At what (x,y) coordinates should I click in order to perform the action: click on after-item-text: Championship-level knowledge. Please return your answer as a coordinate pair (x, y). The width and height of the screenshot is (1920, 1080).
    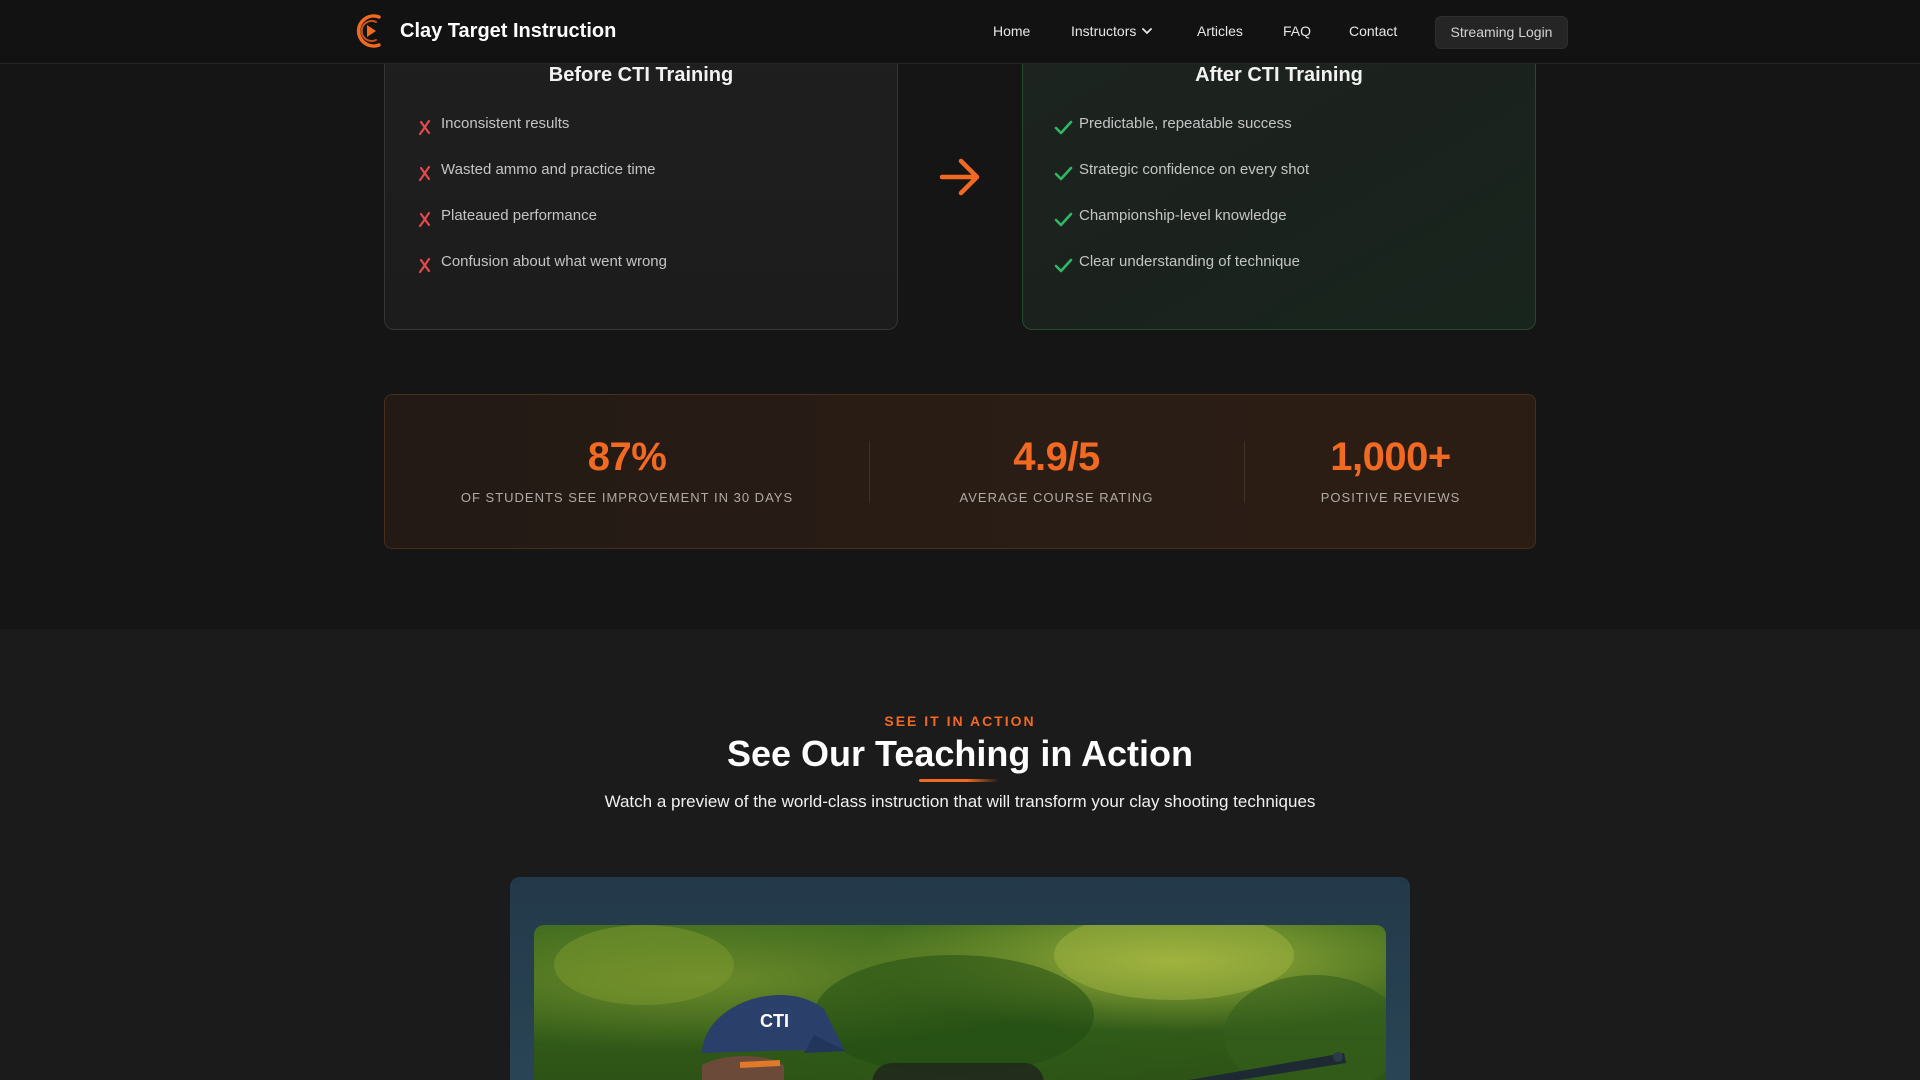
    Looking at the image, I should click on (1183, 215).